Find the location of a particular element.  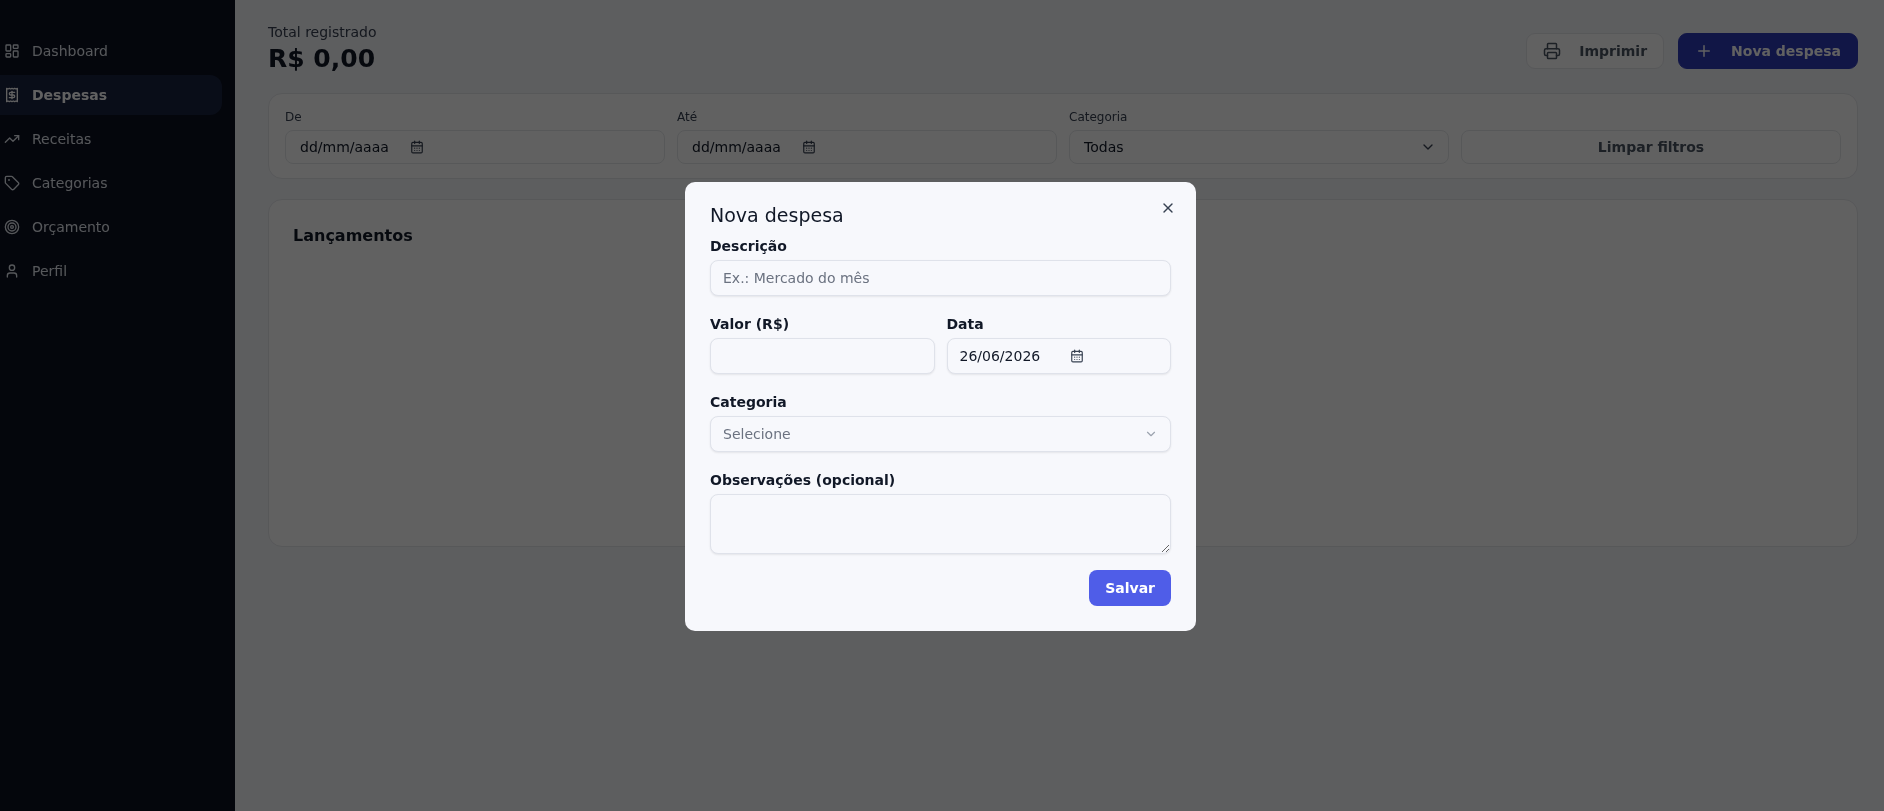

input-field: Ex.: Mercado do mês is located at coordinates (940, 278).